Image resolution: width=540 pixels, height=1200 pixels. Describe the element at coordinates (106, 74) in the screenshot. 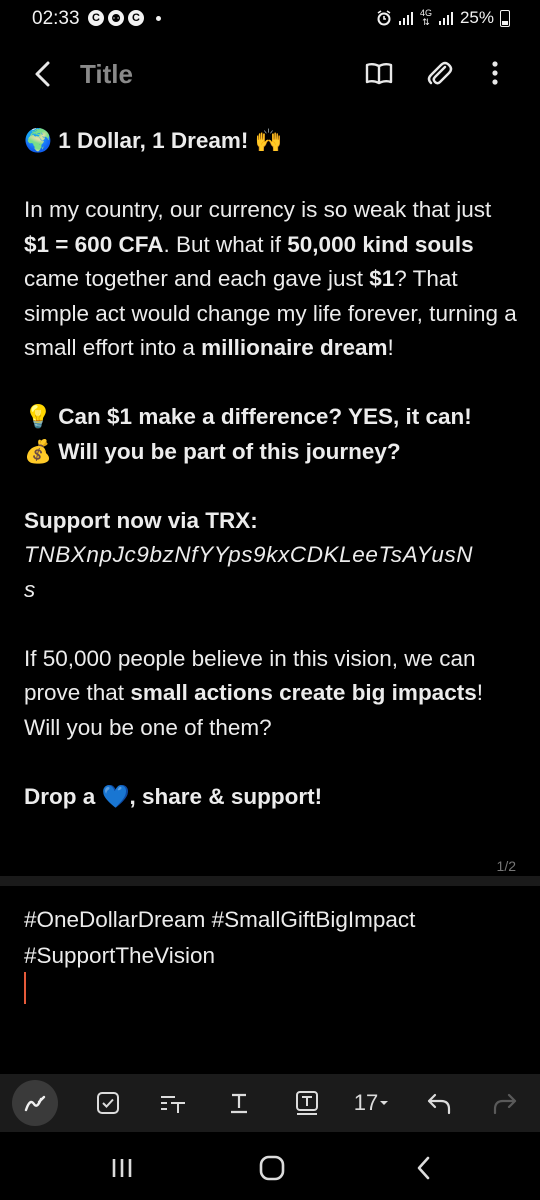

I see `title-input: Title` at that location.